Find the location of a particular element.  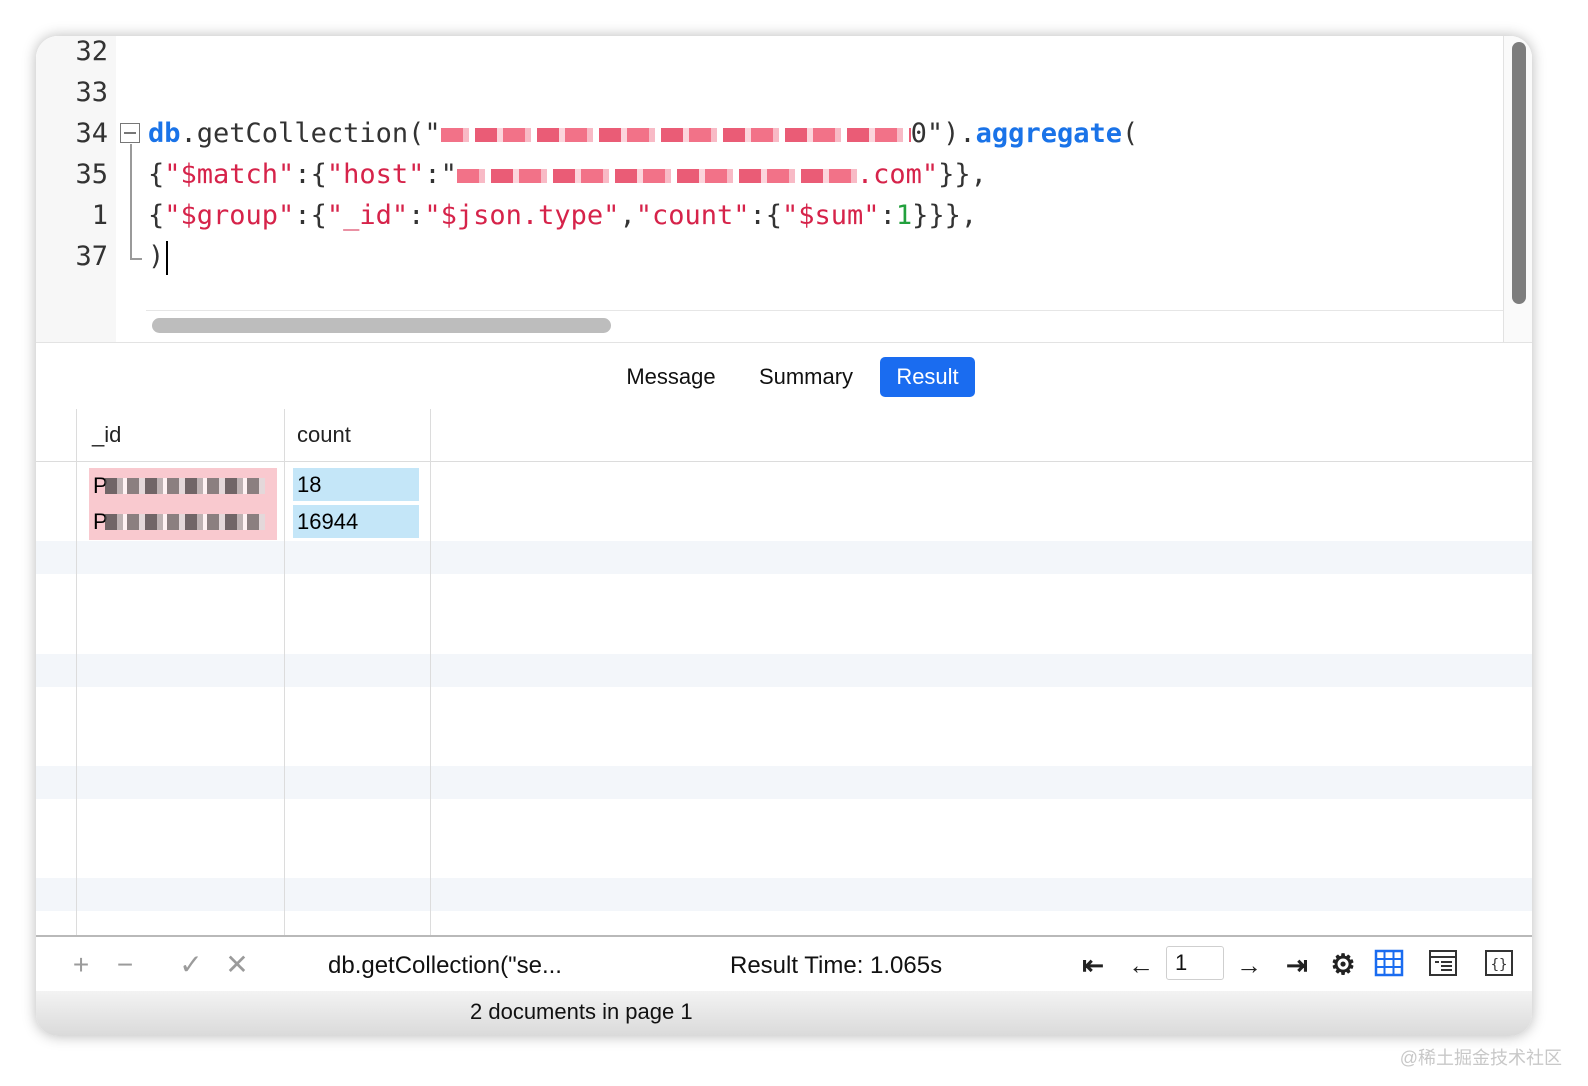

editor-line-32: 32 is located at coordinates (766, 54).